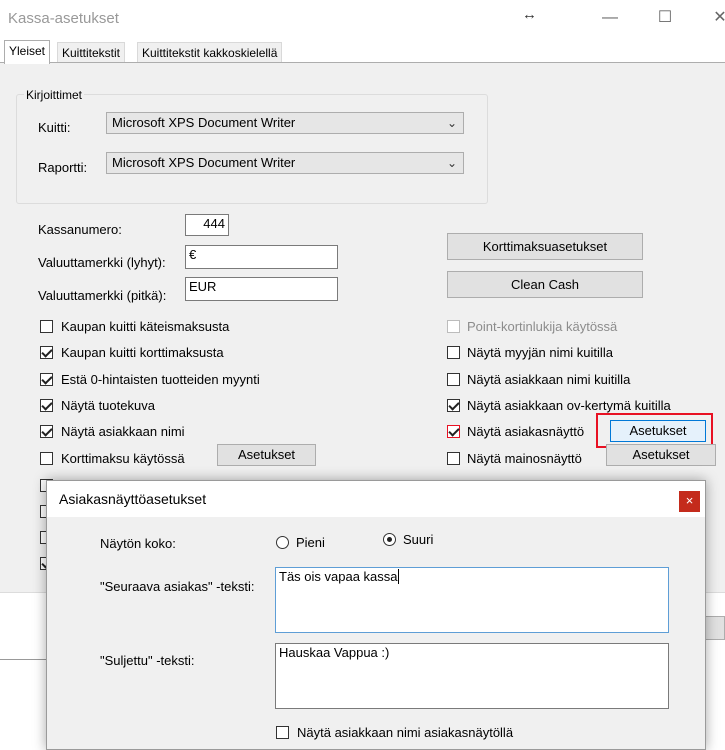 The image size is (725, 750). I want to click on checkbox-label: Näytä mainosnäyttö, so click(524, 458).